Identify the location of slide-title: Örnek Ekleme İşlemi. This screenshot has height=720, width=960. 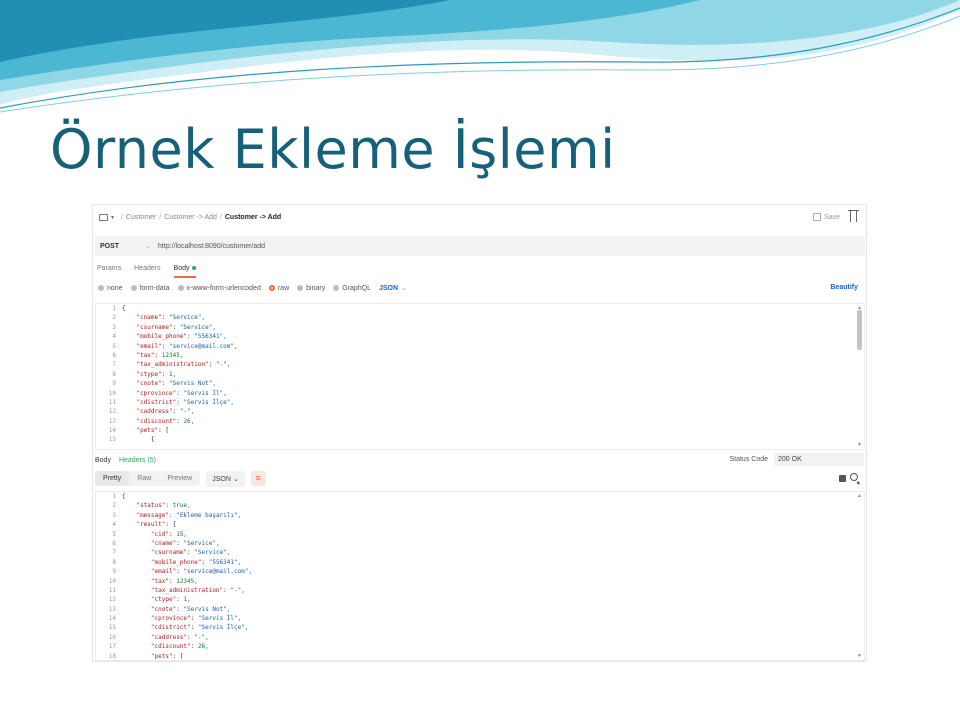
(333, 149).